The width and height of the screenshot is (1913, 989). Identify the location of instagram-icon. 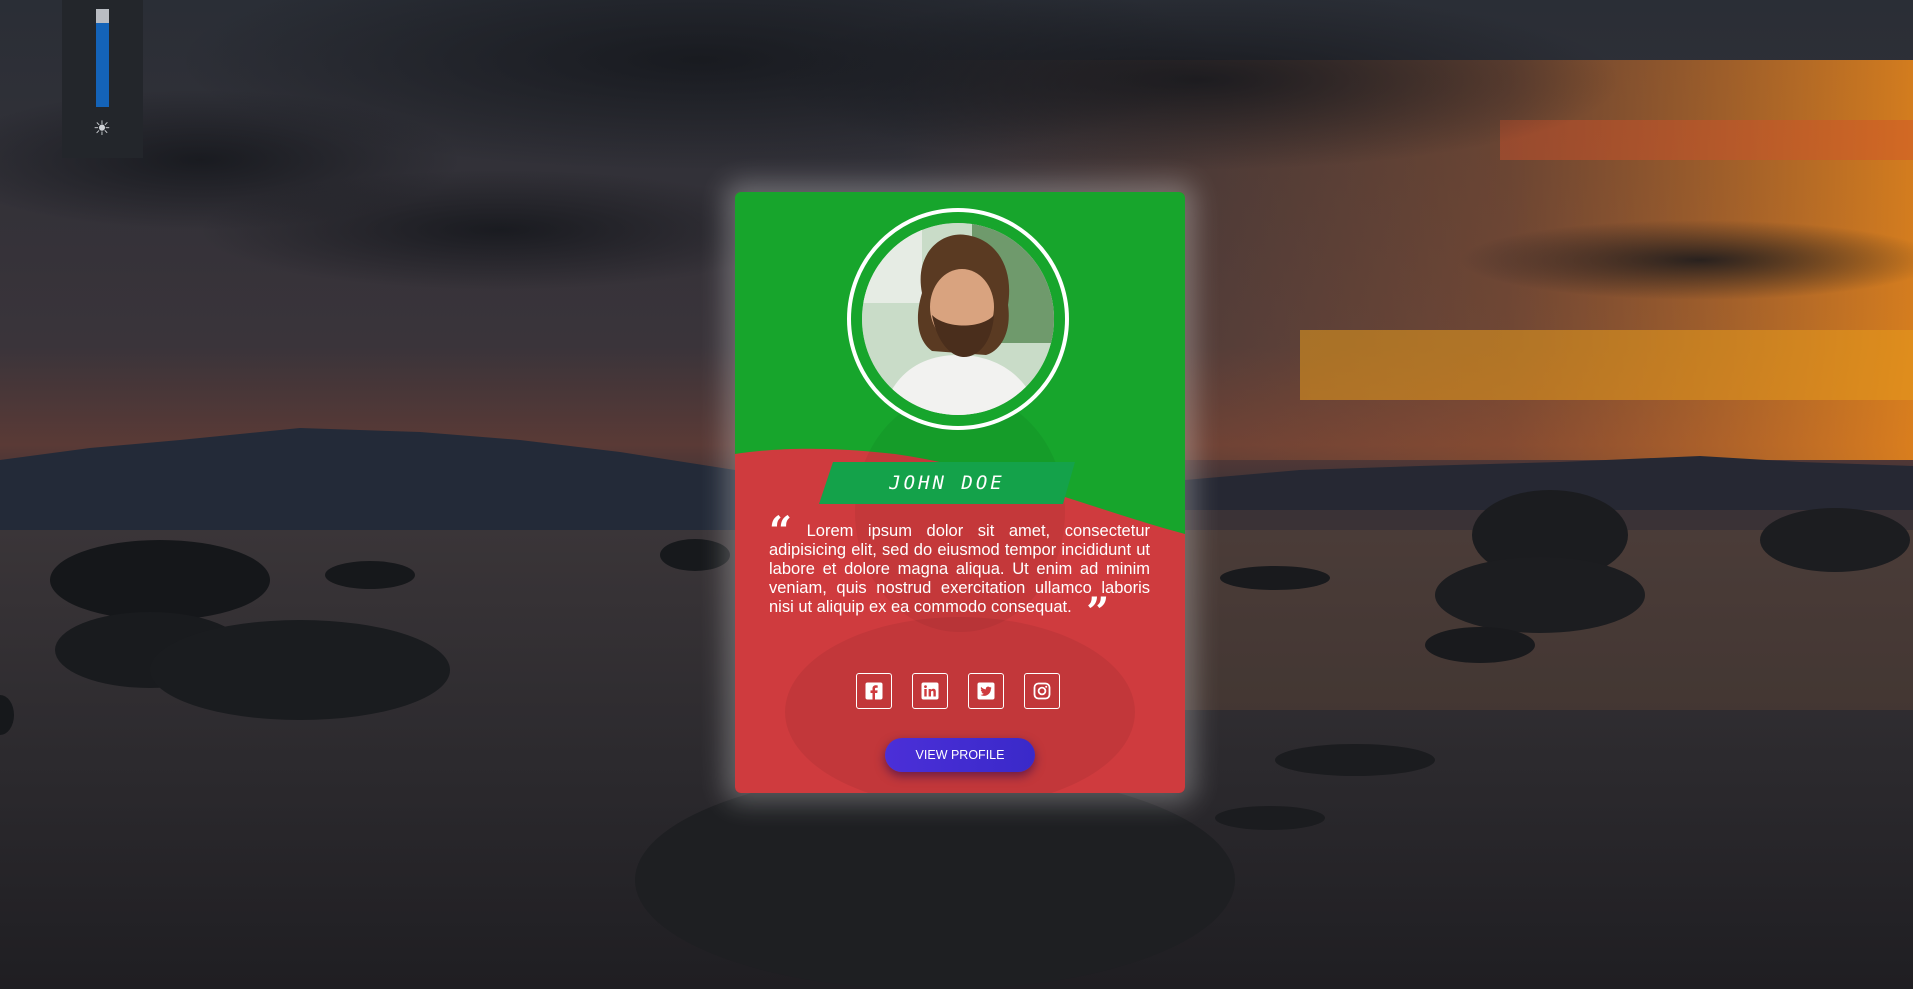
(1042, 691).